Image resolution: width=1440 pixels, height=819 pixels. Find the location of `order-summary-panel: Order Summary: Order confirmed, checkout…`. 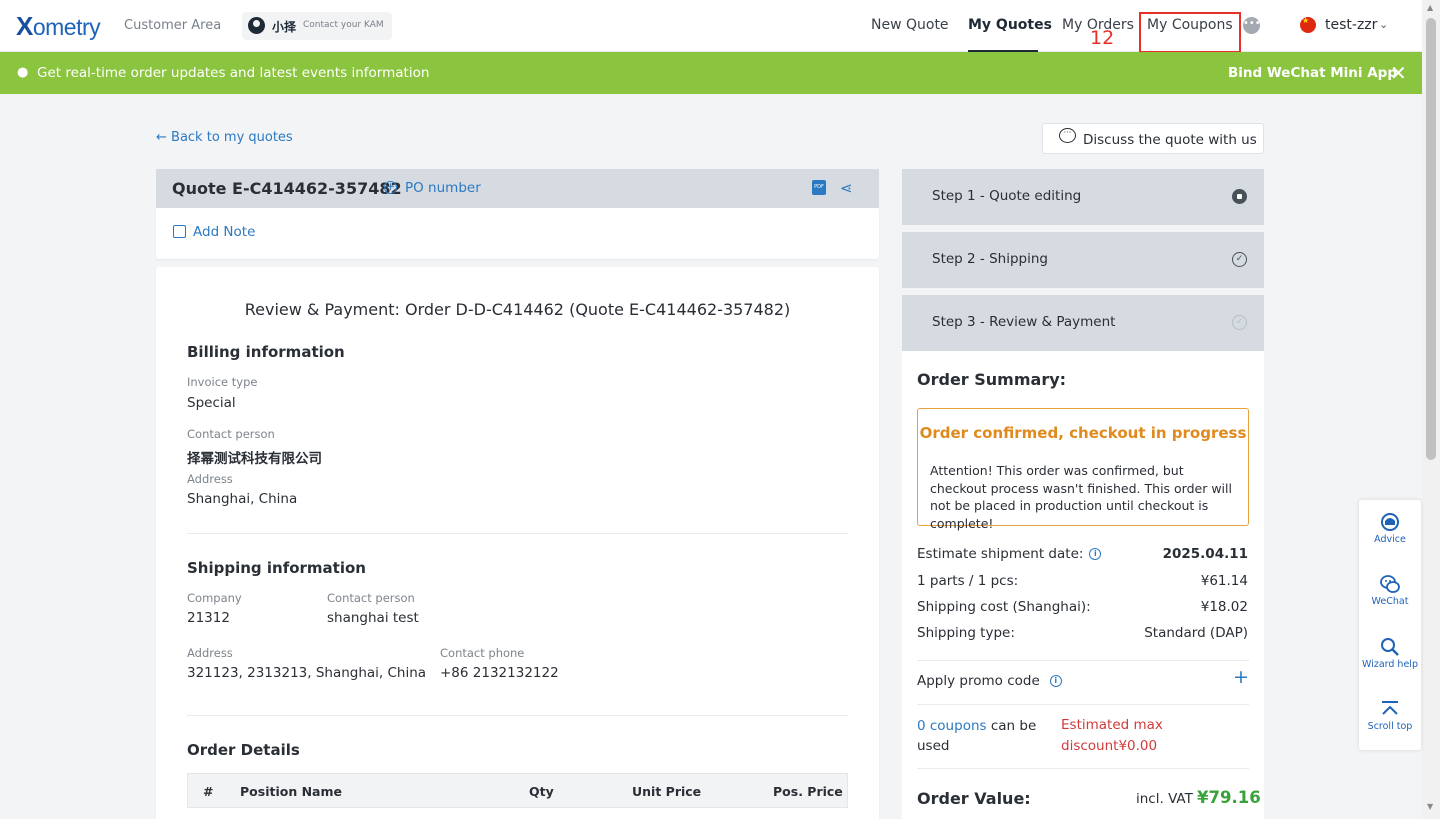

order-summary-panel: Order Summary: Order confirmed, checkout… is located at coordinates (1083, 585).